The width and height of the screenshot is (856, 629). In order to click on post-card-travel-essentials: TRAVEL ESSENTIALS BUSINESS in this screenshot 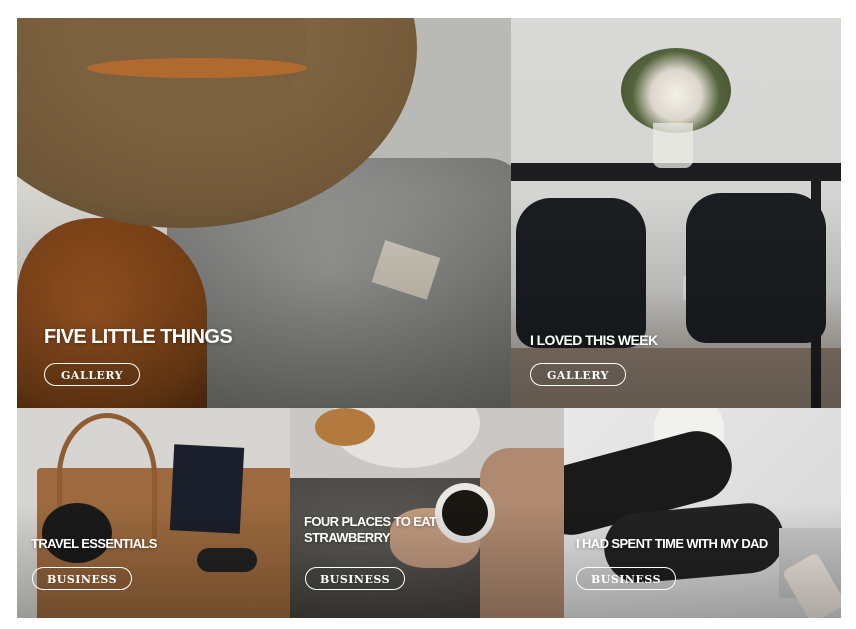, I will do `click(153, 513)`.